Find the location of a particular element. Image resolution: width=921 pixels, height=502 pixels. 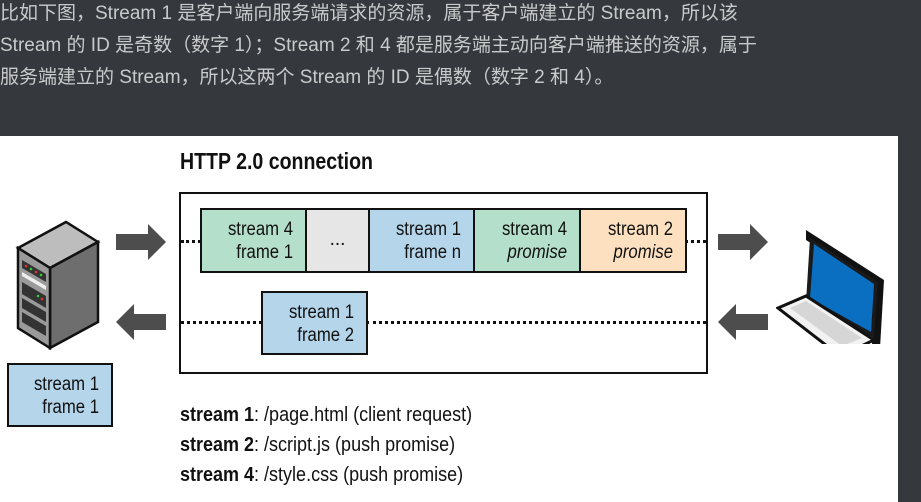

frame-stream1-frame-n: stream 1 frame n is located at coordinates (421, 240).